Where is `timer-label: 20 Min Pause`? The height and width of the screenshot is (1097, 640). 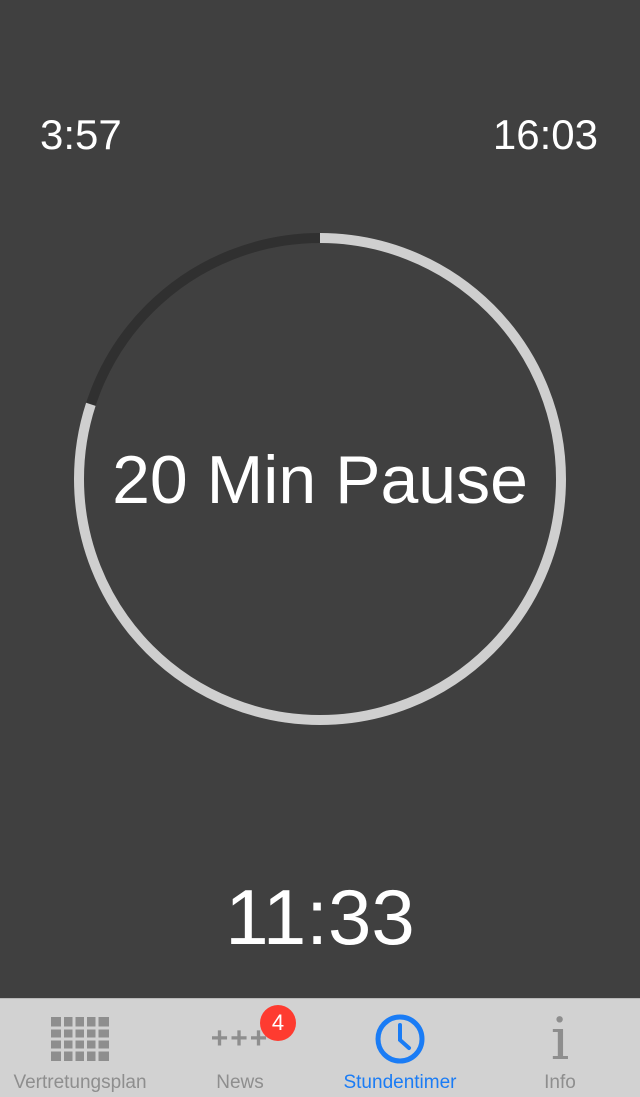
timer-label: 20 Min Pause is located at coordinates (320, 480).